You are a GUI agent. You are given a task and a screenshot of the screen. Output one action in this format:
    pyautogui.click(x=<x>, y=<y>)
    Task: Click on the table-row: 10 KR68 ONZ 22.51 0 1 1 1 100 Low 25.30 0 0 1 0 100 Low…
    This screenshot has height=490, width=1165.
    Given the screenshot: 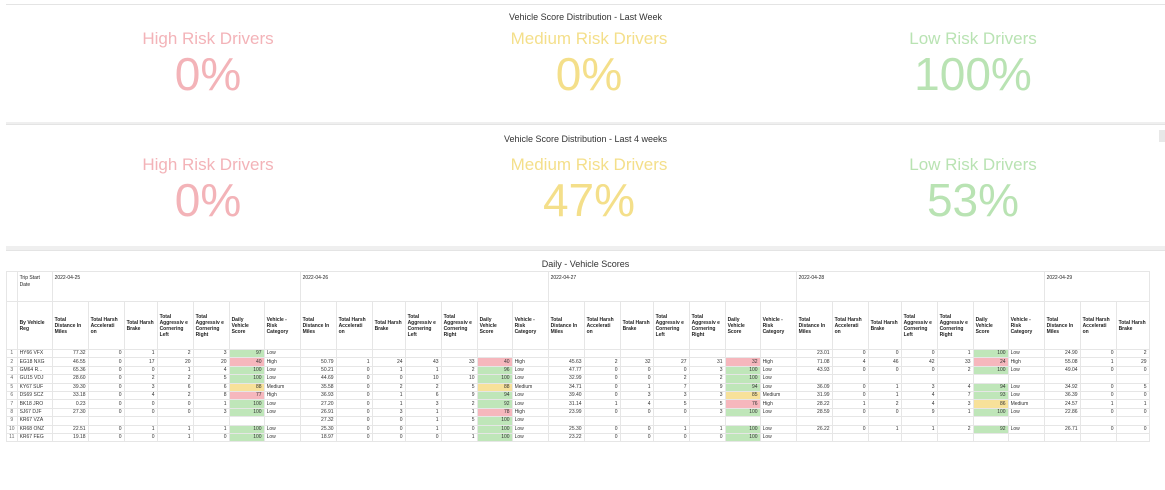 What is the action you would take?
    pyautogui.click(x=578, y=429)
    